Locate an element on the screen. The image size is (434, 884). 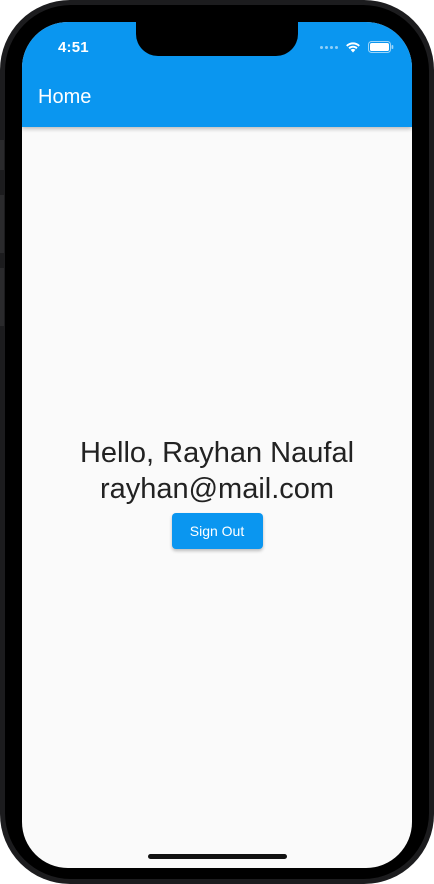
wifi-icon is located at coordinates (353, 47).